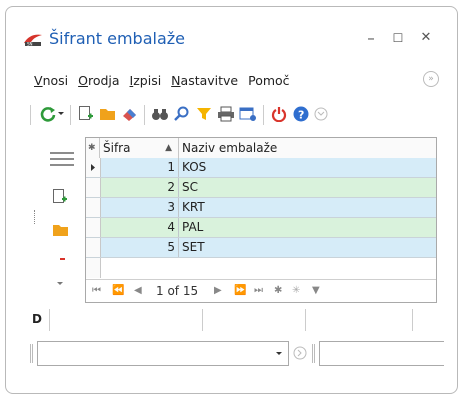 This screenshot has height=403, width=467. What do you see at coordinates (307, 148) in the screenshot?
I see `column-header-naziv: Naziv embalaže` at bounding box center [307, 148].